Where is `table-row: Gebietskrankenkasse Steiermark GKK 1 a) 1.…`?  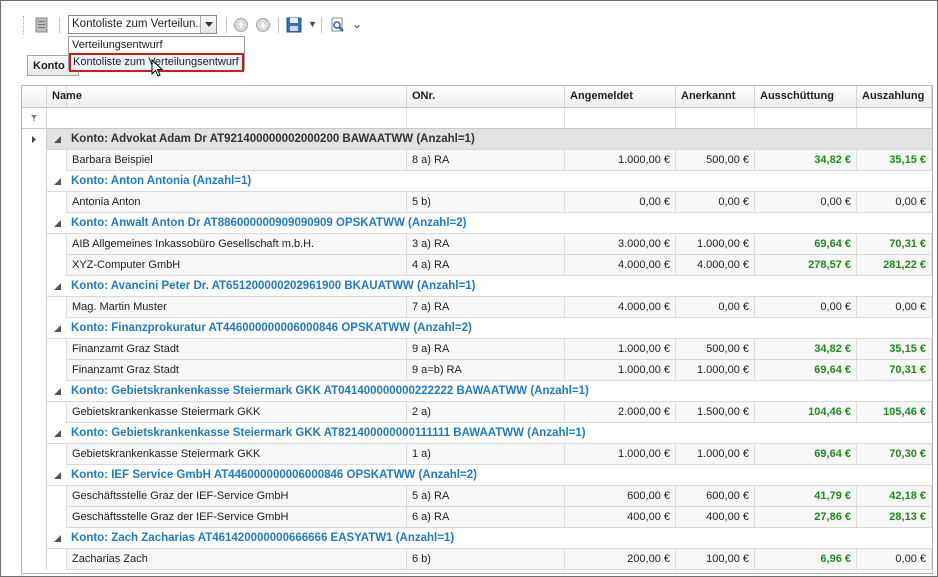 table-row: Gebietskrankenkasse Steiermark GKK 1 a) 1.… is located at coordinates (477, 454).